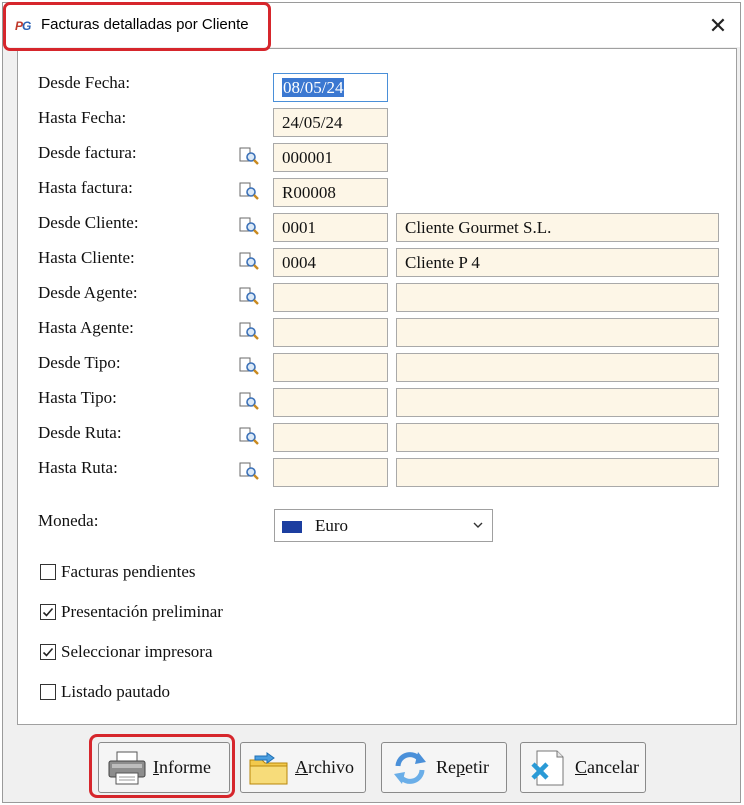 The height and width of the screenshot is (805, 744). I want to click on seleccionar-impresora-checkbox, so click(48, 652).